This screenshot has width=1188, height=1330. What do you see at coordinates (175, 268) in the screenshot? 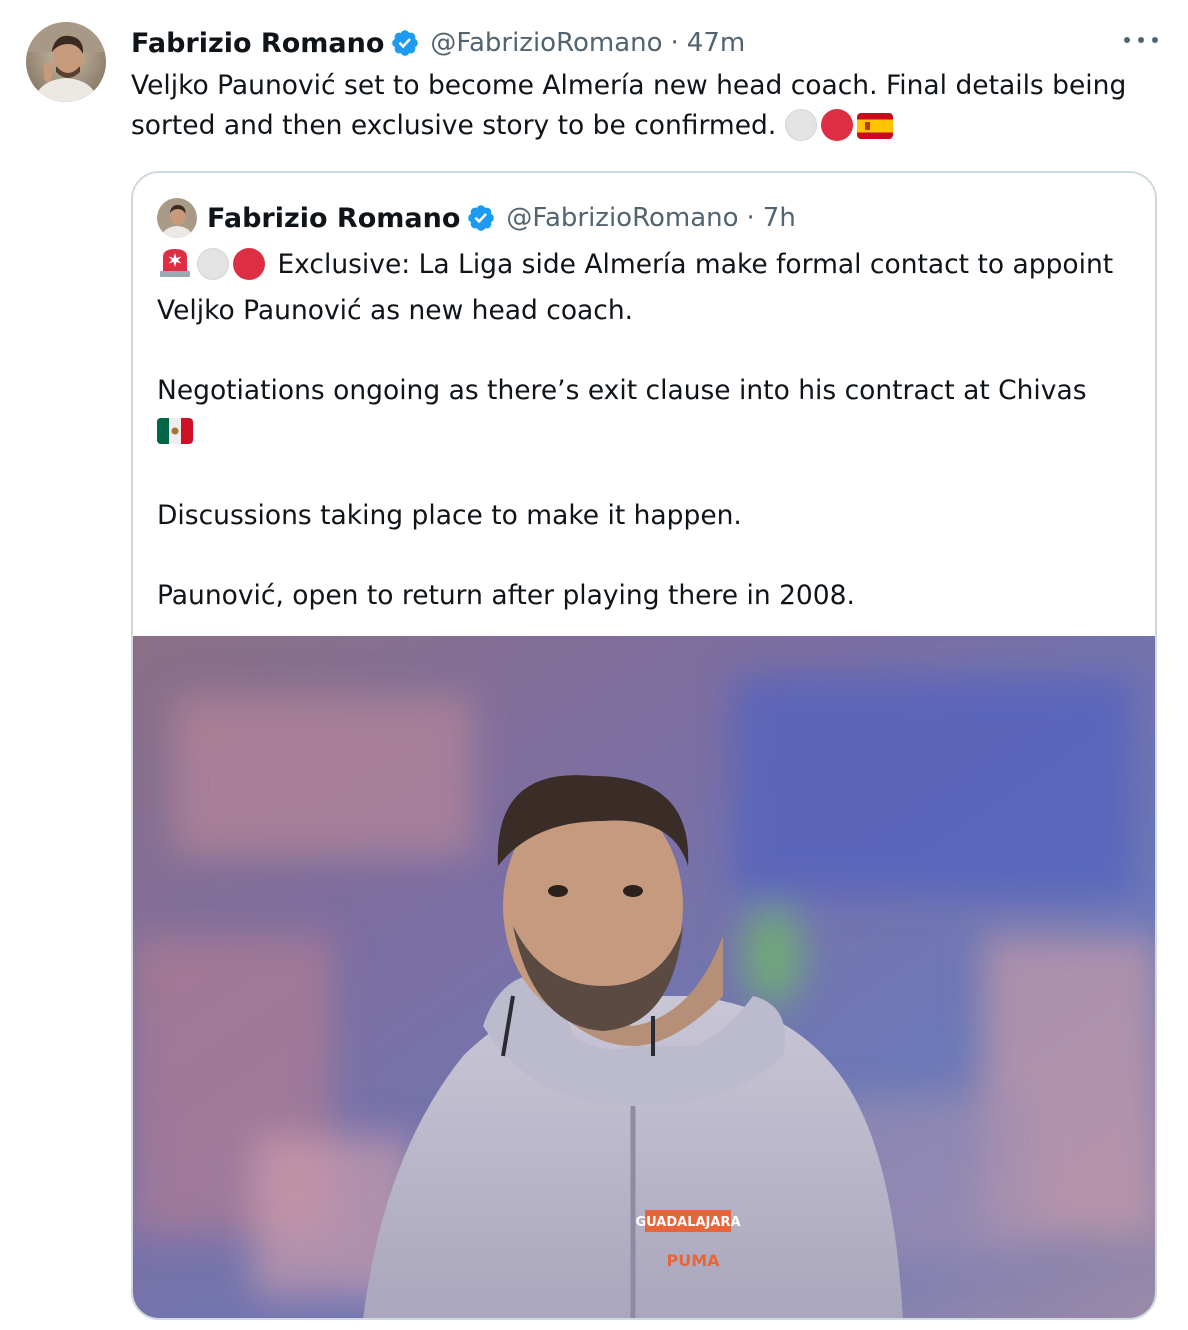
I see `siren-emoji-icon` at bounding box center [175, 268].